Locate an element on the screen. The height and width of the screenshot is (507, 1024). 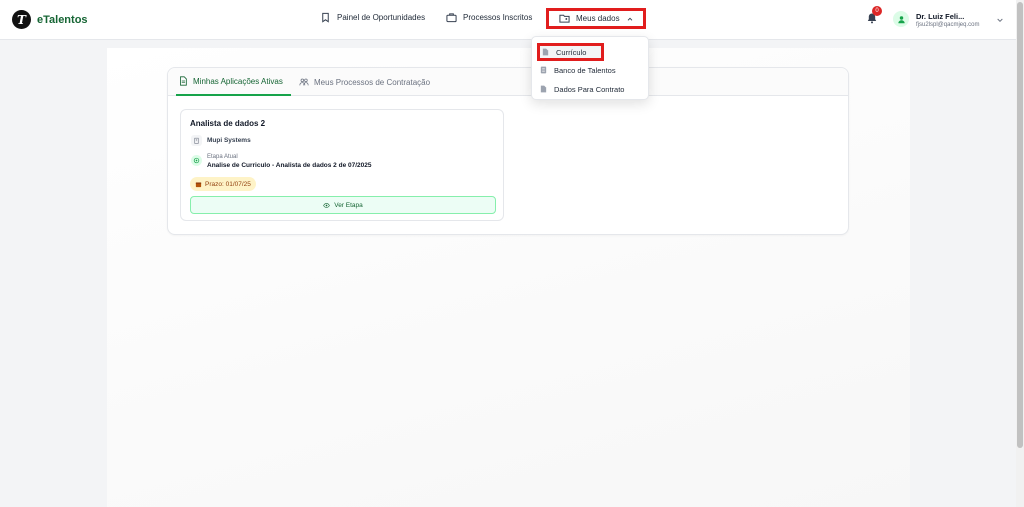
calendar-icon is located at coordinates (198, 184).